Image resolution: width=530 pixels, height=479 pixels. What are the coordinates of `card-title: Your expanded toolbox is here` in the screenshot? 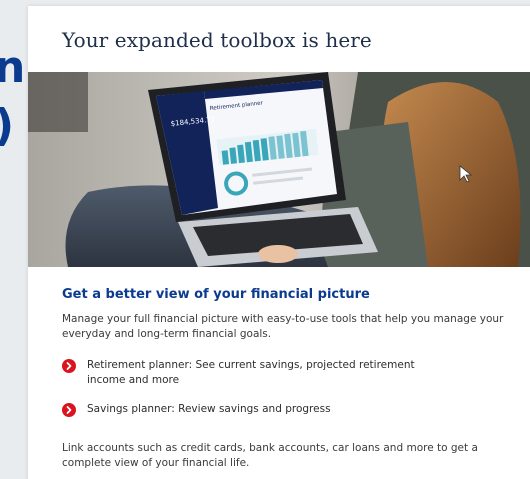 It's located at (217, 40).